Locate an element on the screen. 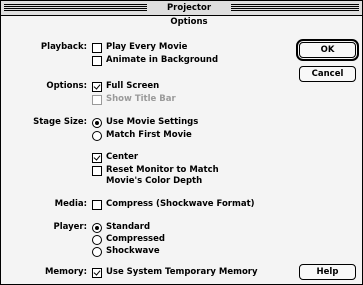  show-title-bar-checkbox: Show Title Bar is located at coordinates (134, 99).